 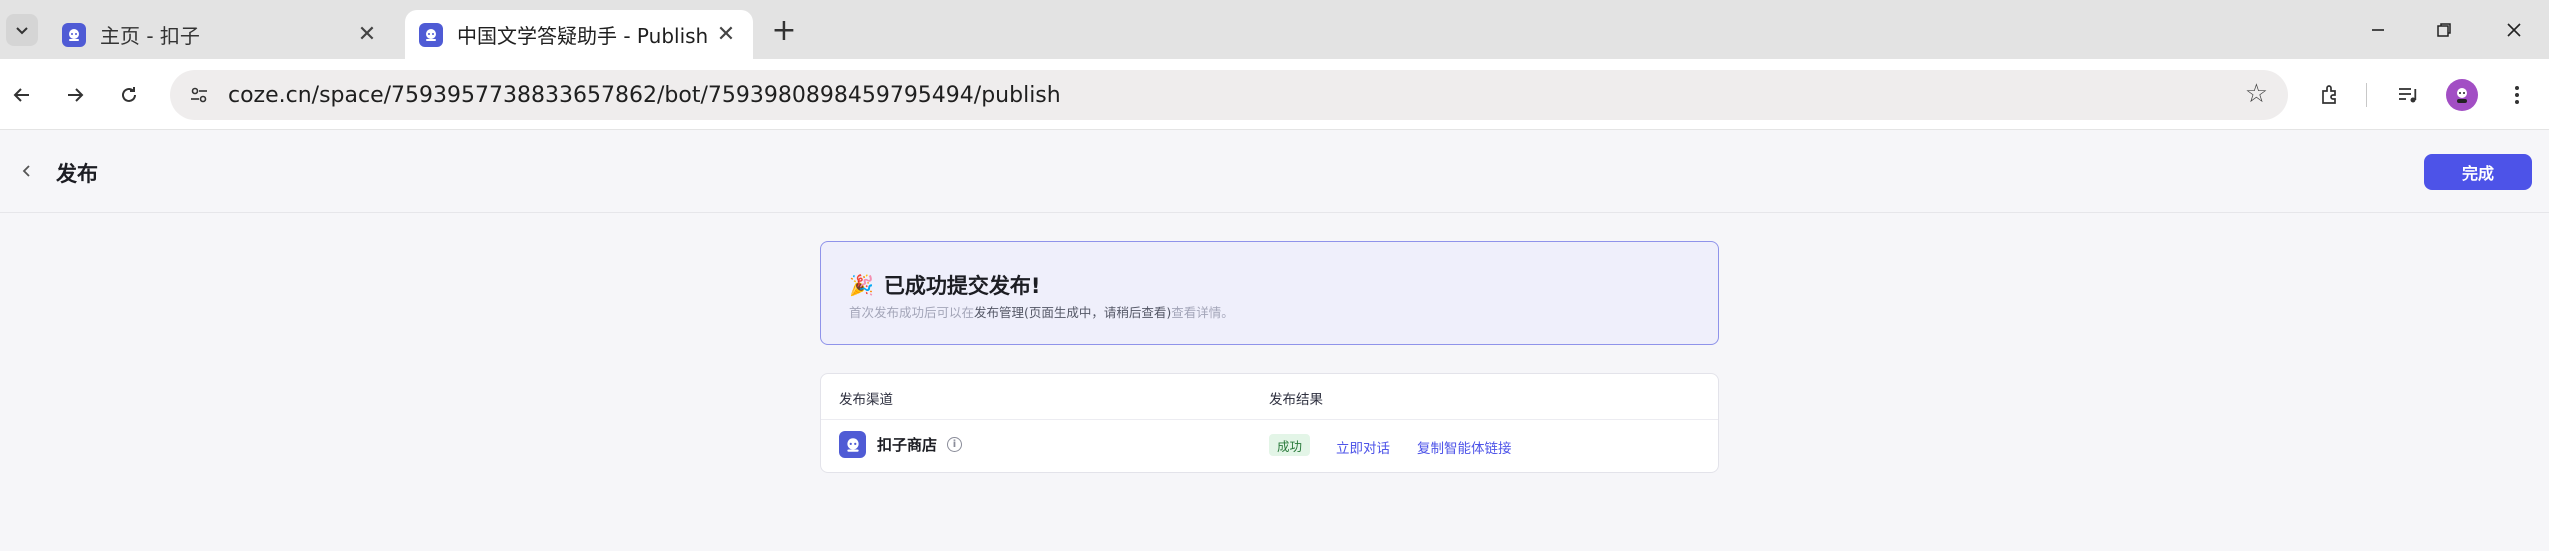 What do you see at coordinates (912, 312) in the screenshot?
I see `desc-prefix: 首次发布成功后可以在` at bounding box center [912, 312].